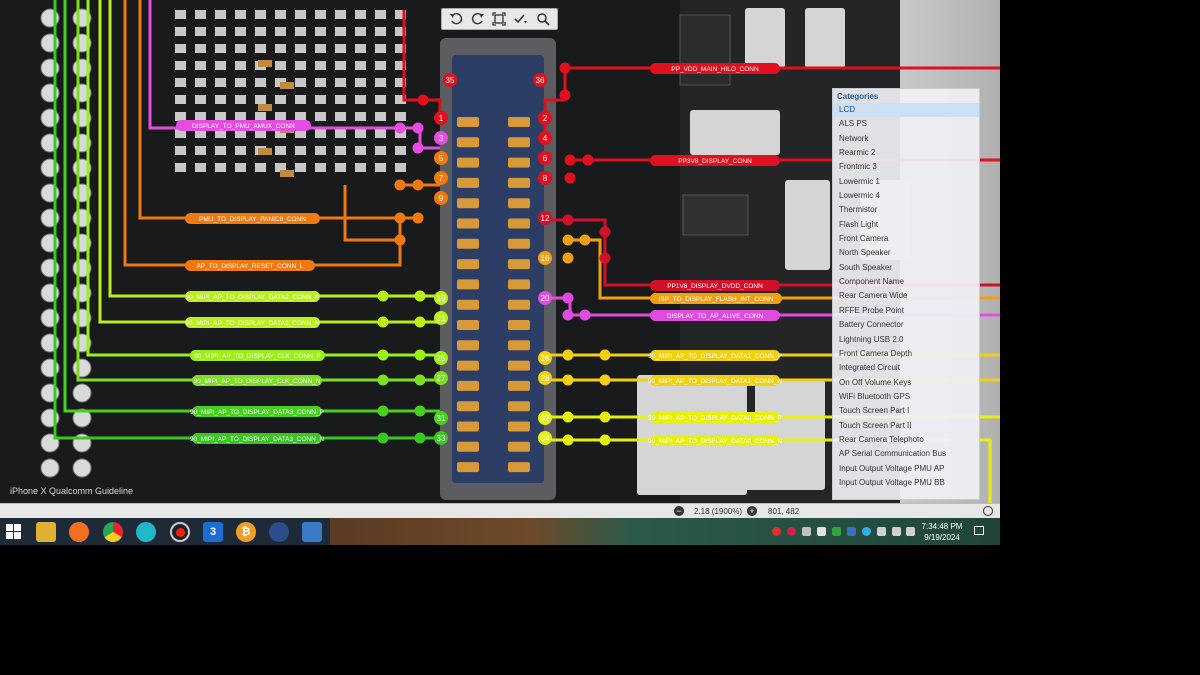  Describe the element at coordinates (543, 19) in the screenshot. I see `magnifier-icon` at that location.